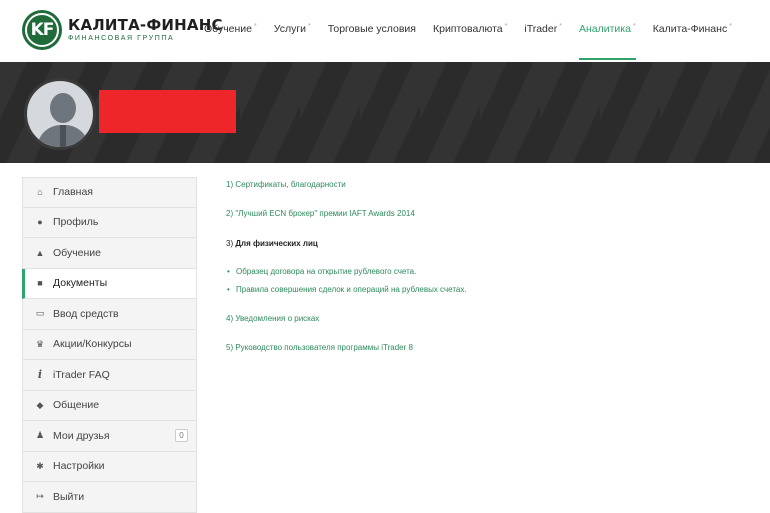 This screenshot has width=770, height=513. I want to click on sidebar-item-profile: ● Профиль, so click(109, 222).